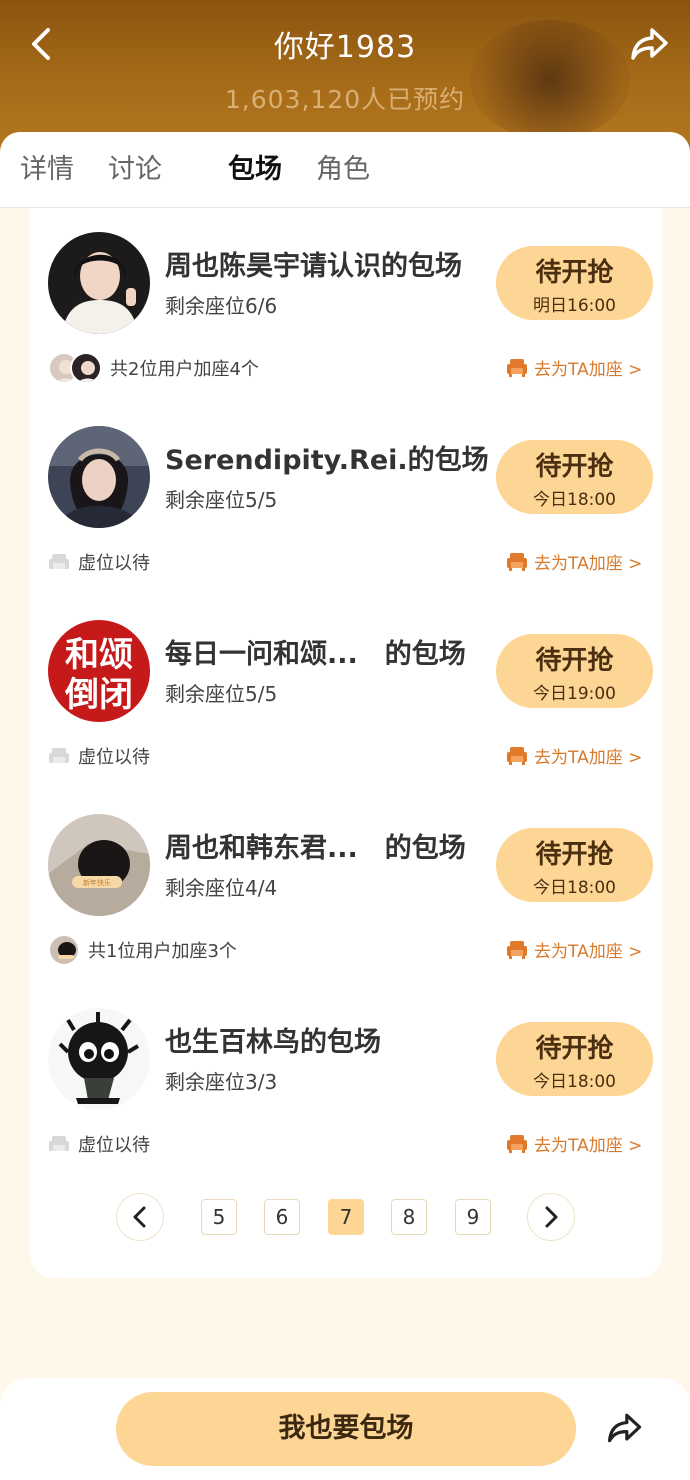 The height and width of the screenshot is (1480, 690). I want to click on page-5: 5, so click(219, 1217).